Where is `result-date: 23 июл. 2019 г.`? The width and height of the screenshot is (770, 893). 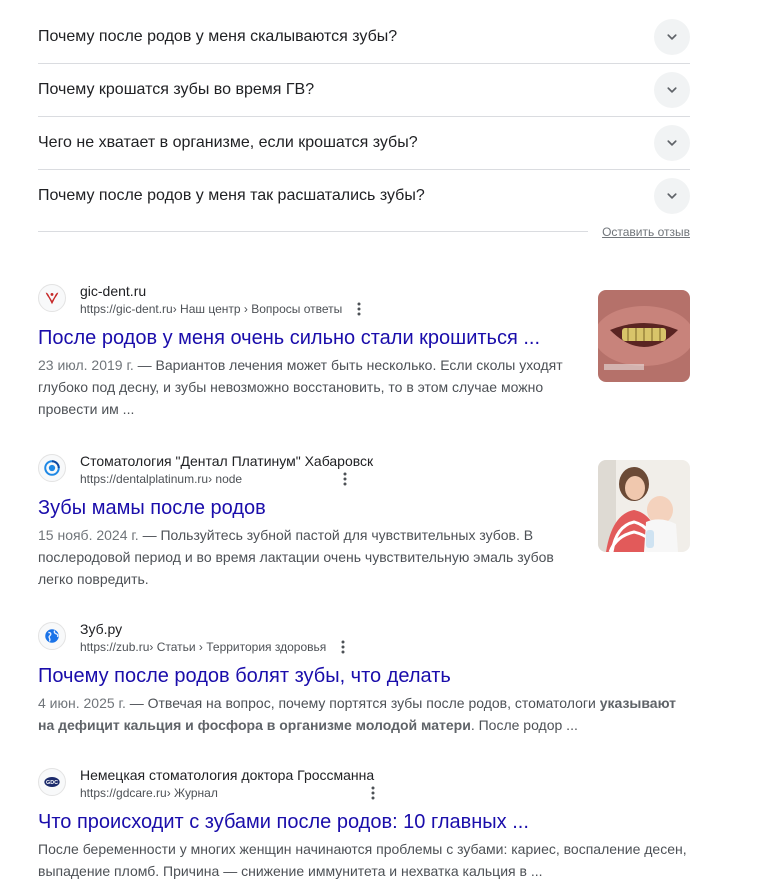 result-date: 23 июл. 2019 г. is located at coordinates (86, 365).